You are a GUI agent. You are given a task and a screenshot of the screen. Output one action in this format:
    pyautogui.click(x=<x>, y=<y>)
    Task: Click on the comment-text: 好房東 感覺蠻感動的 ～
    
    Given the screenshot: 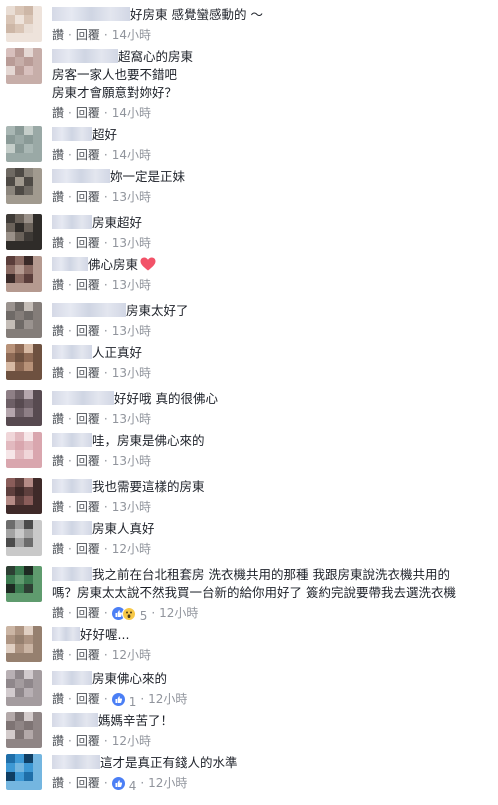 What is the action you would take?
    pyautogui.click(x=272, y=15)
    